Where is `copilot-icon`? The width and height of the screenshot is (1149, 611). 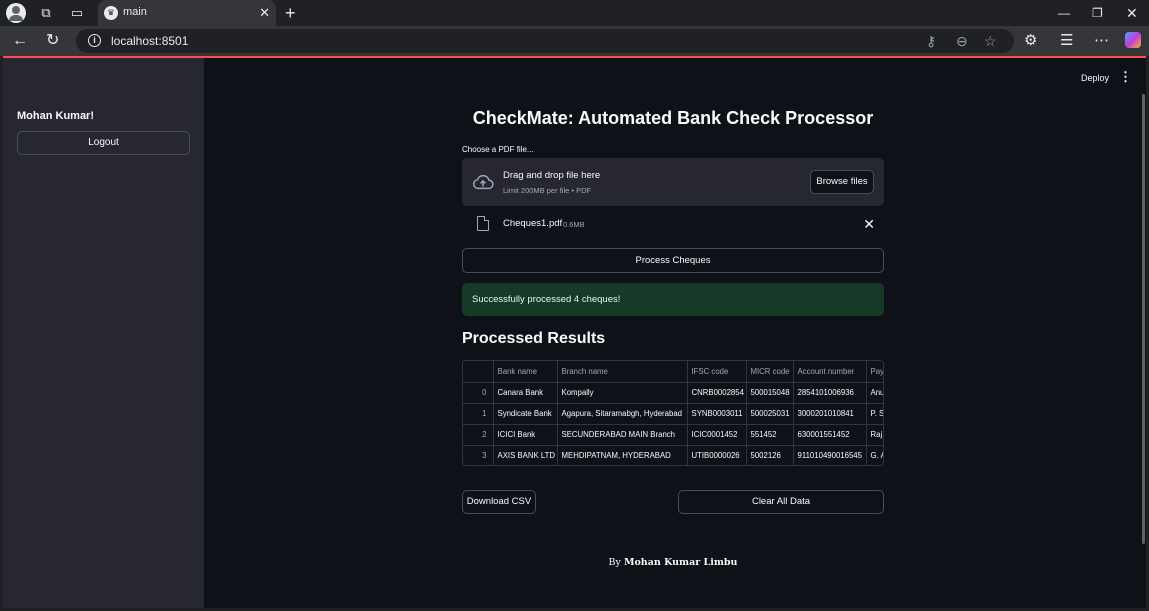
copilot-icon is located at coordinates (1133, 40).